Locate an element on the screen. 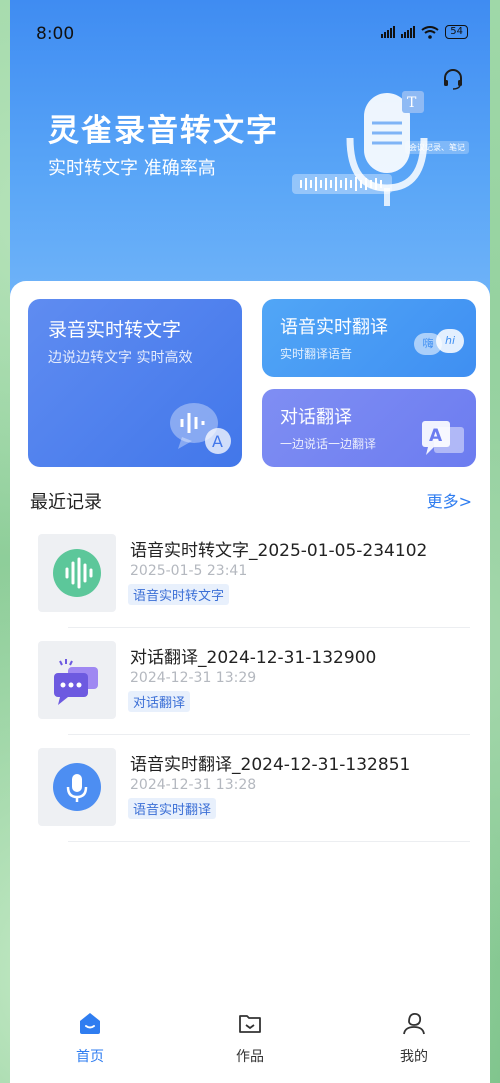 This screenshot has width=500, height=1083. chat-bubbles-icon is located at coordinates (76, 682).